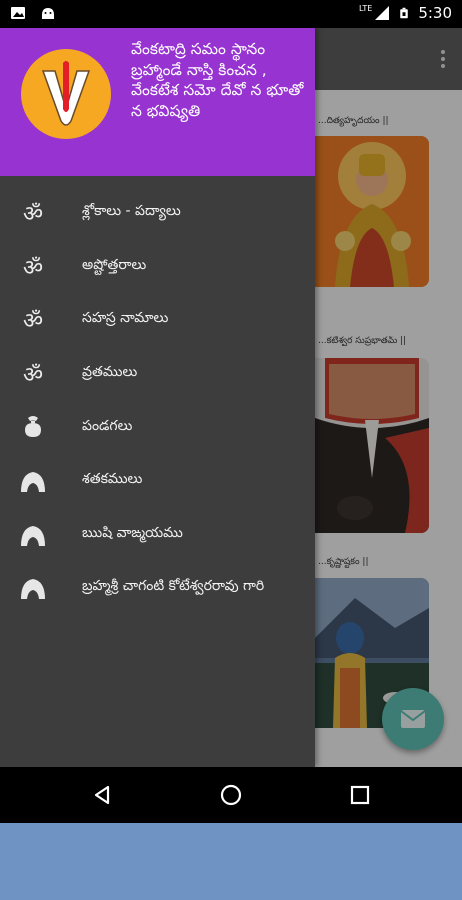  I want to click on gallery-icon, so click(18, 13).